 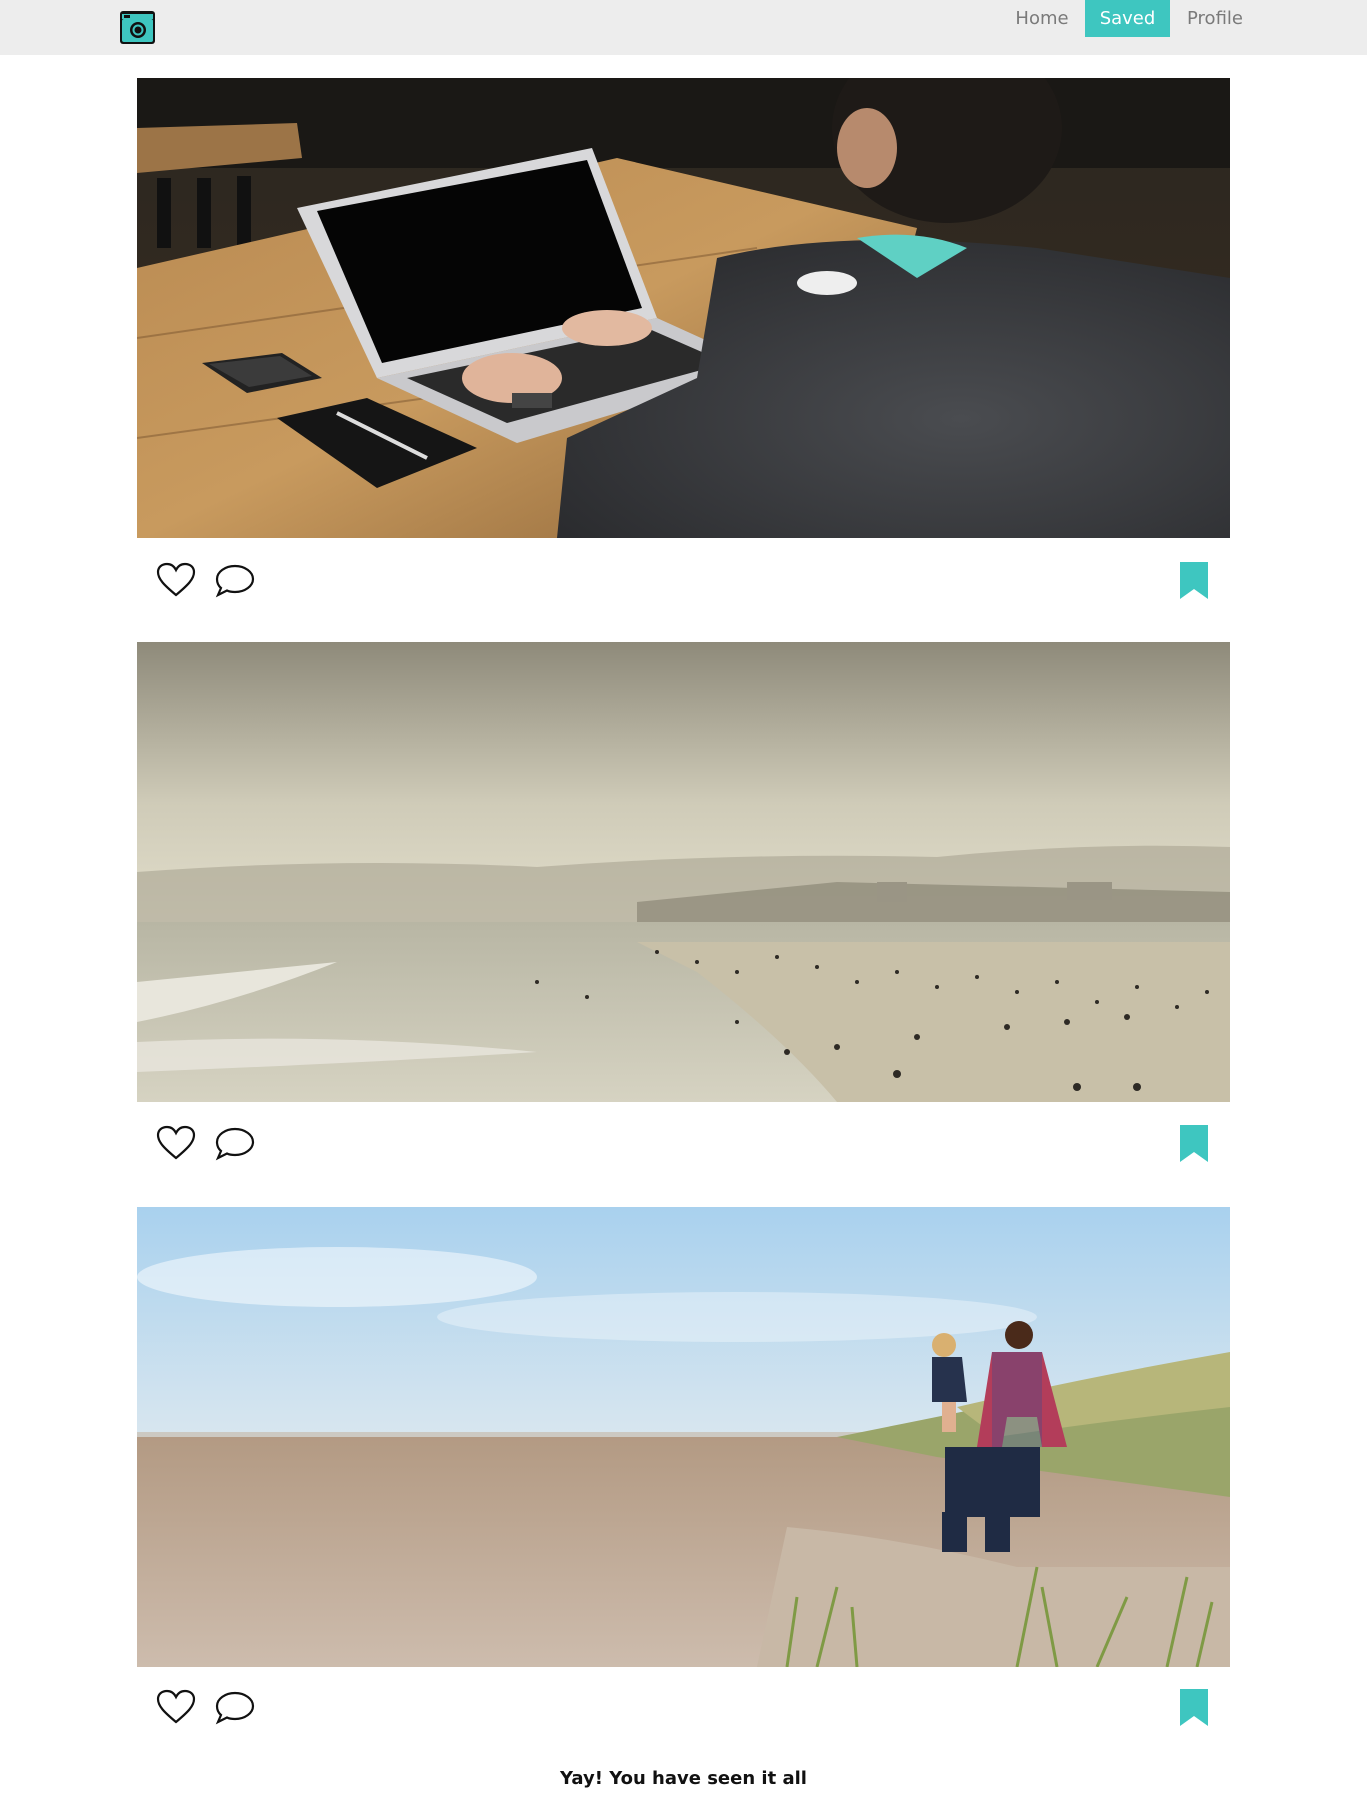 What do you see at coordinates (683, 27) in the screenshot?
I see `navbar: Home Saved Profile` at bounding box center [683, 27].